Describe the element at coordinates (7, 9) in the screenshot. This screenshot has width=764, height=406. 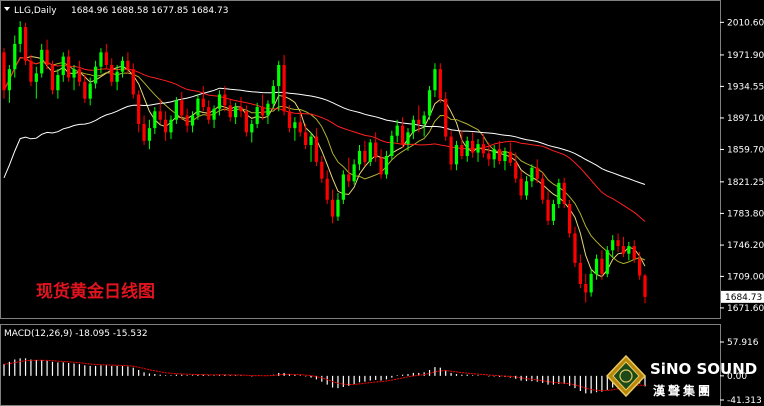
I see `dropdown-triangle-icon` at that location.